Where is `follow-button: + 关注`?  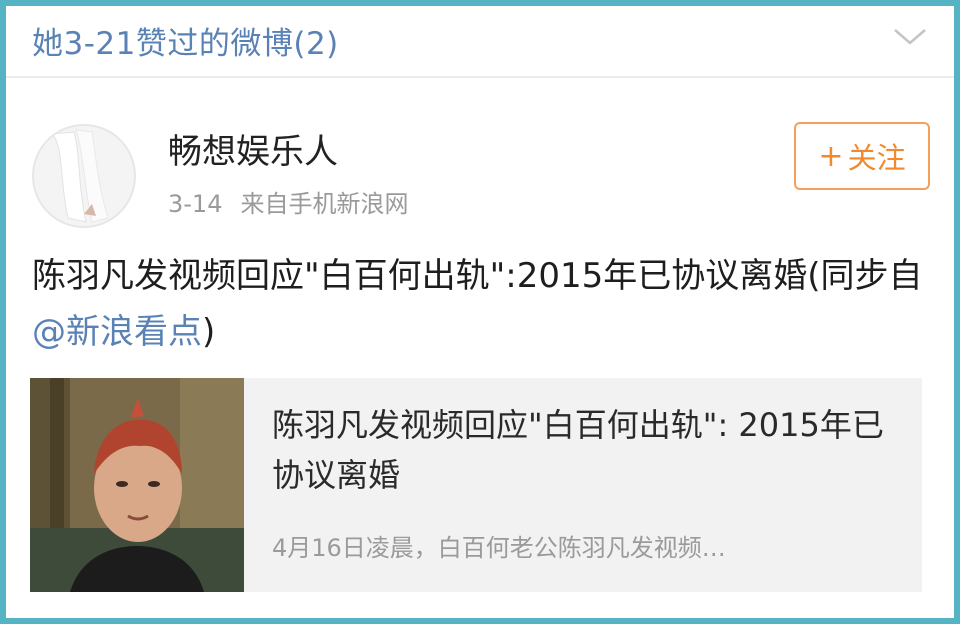
follow-button: + 关注 is located at coordinates (862, 156).